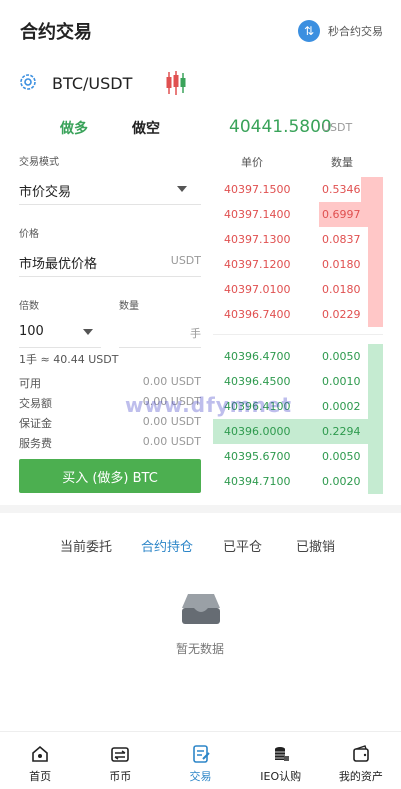 Image resolution: width=401 pixels, height=789 pixels. I want to click on ask-price: 40397.1500, so click(257, 189).